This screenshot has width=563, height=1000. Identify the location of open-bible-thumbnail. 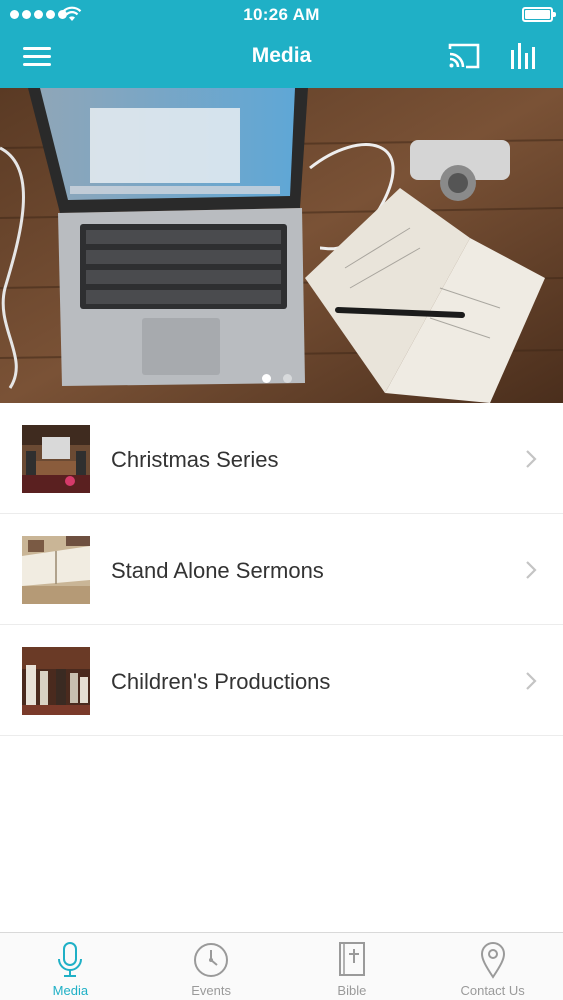
(56, 570).